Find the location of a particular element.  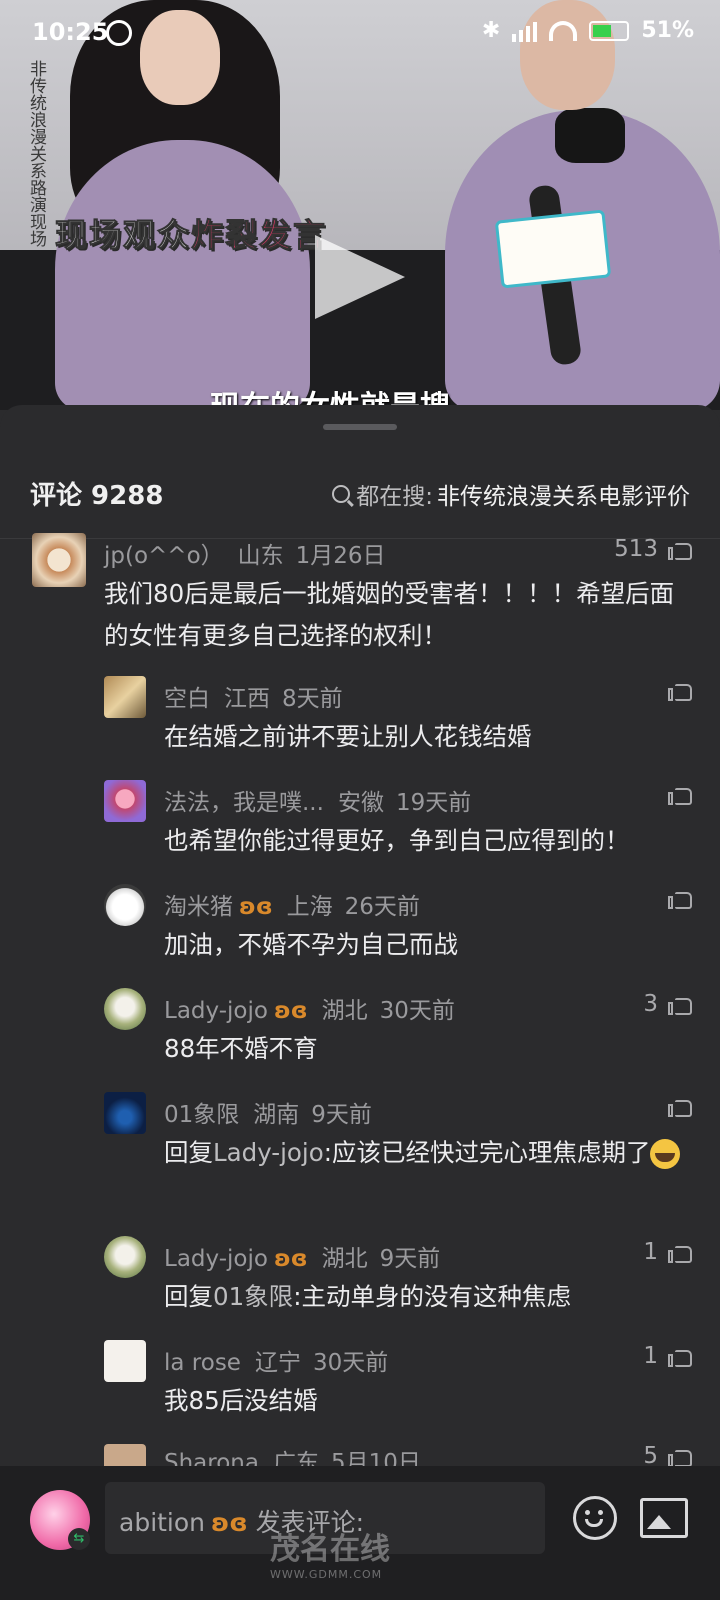

comment-username: Sharona is located at coordinates (211, 1458).